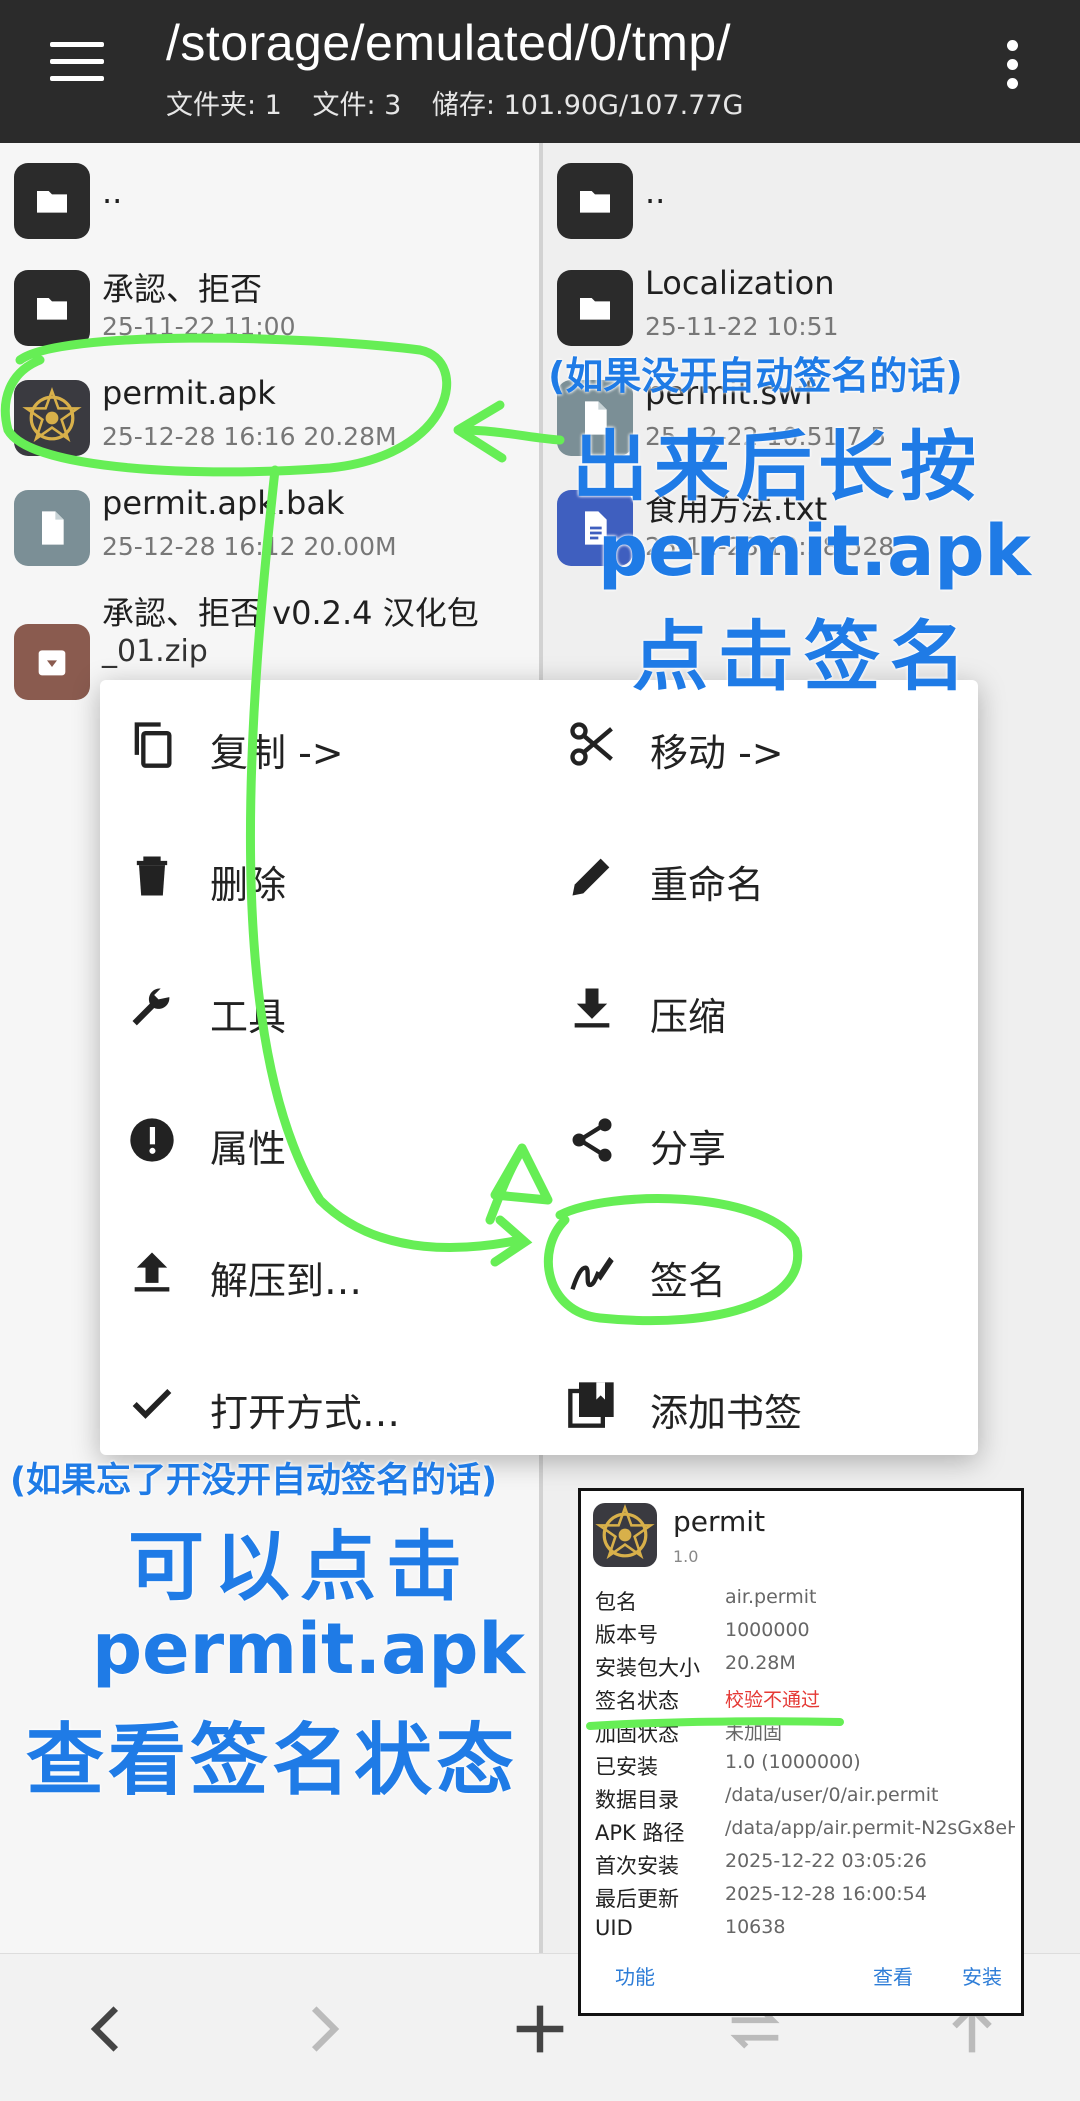 The height and width of the screenshot is (2101, 1080). What do you see at coordinates (626, 1635) in the screenshot?
I see `info-key: 版本号` at bounding box center [626, 1635].